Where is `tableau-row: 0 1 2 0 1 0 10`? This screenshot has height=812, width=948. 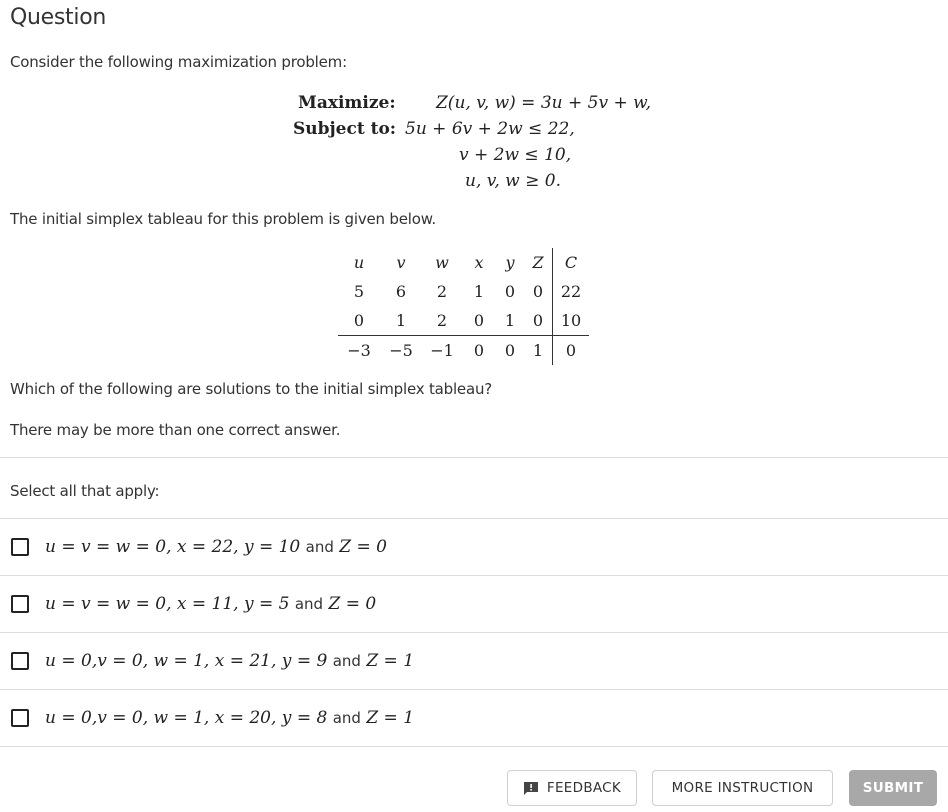 tableau-row: 0 1 2 0 1 0 10 is located at coordinates (463, 321).